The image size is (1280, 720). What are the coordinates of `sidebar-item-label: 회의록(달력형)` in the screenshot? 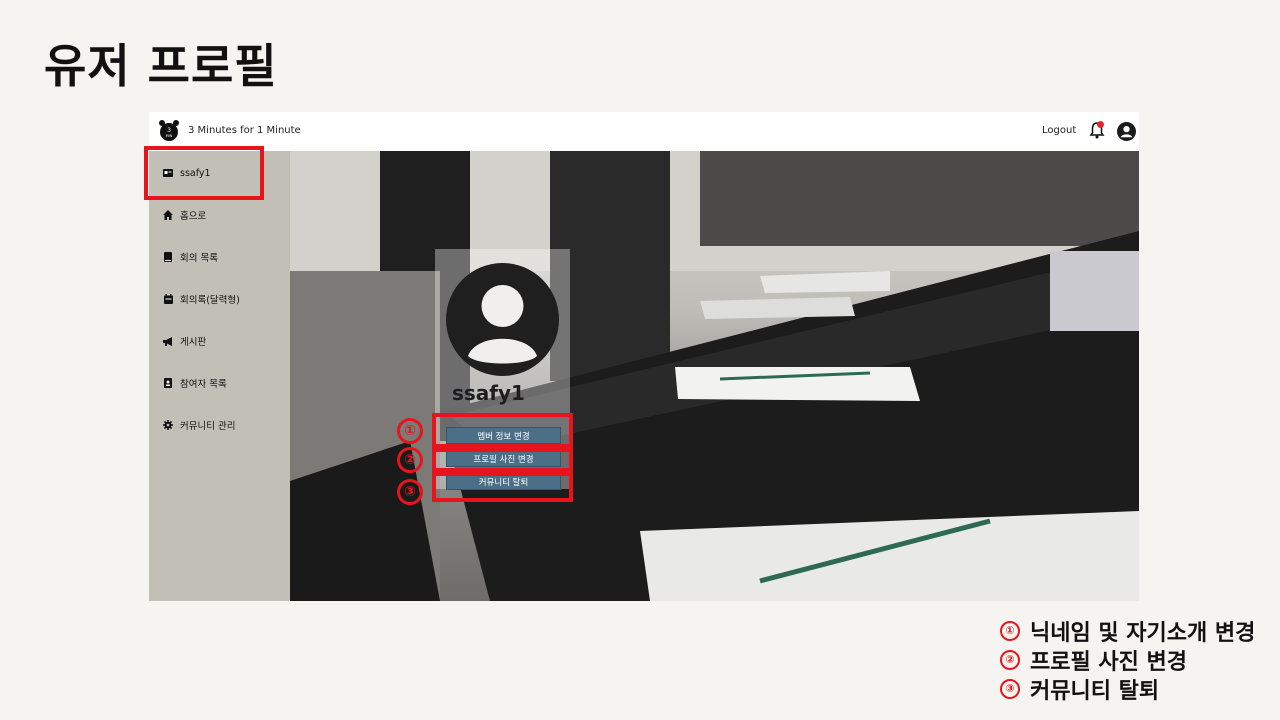 It's located at (210, 300).